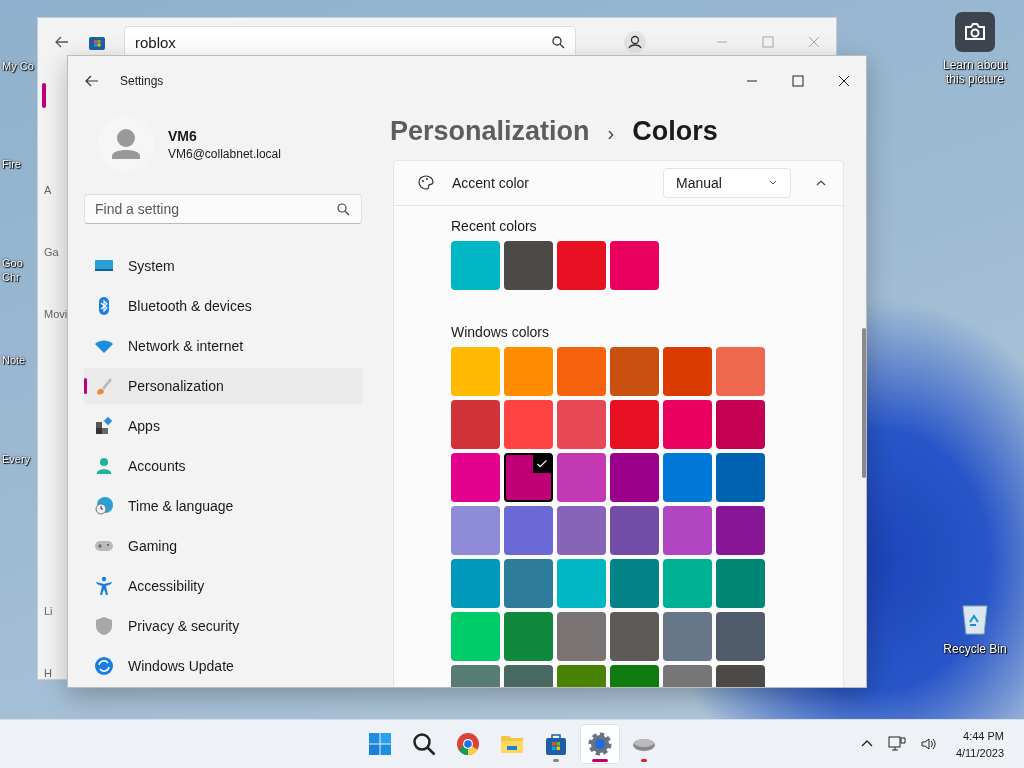  What do you see at coordinates (426, 183) in the screenshot?
I see `palette-icon` at bounding box center [426, 183].